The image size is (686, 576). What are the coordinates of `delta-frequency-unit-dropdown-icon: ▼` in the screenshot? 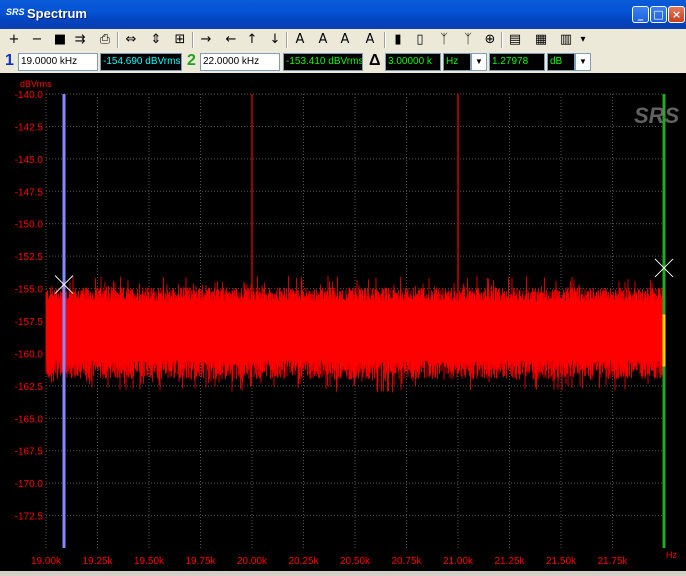 It's located at (479, 62).